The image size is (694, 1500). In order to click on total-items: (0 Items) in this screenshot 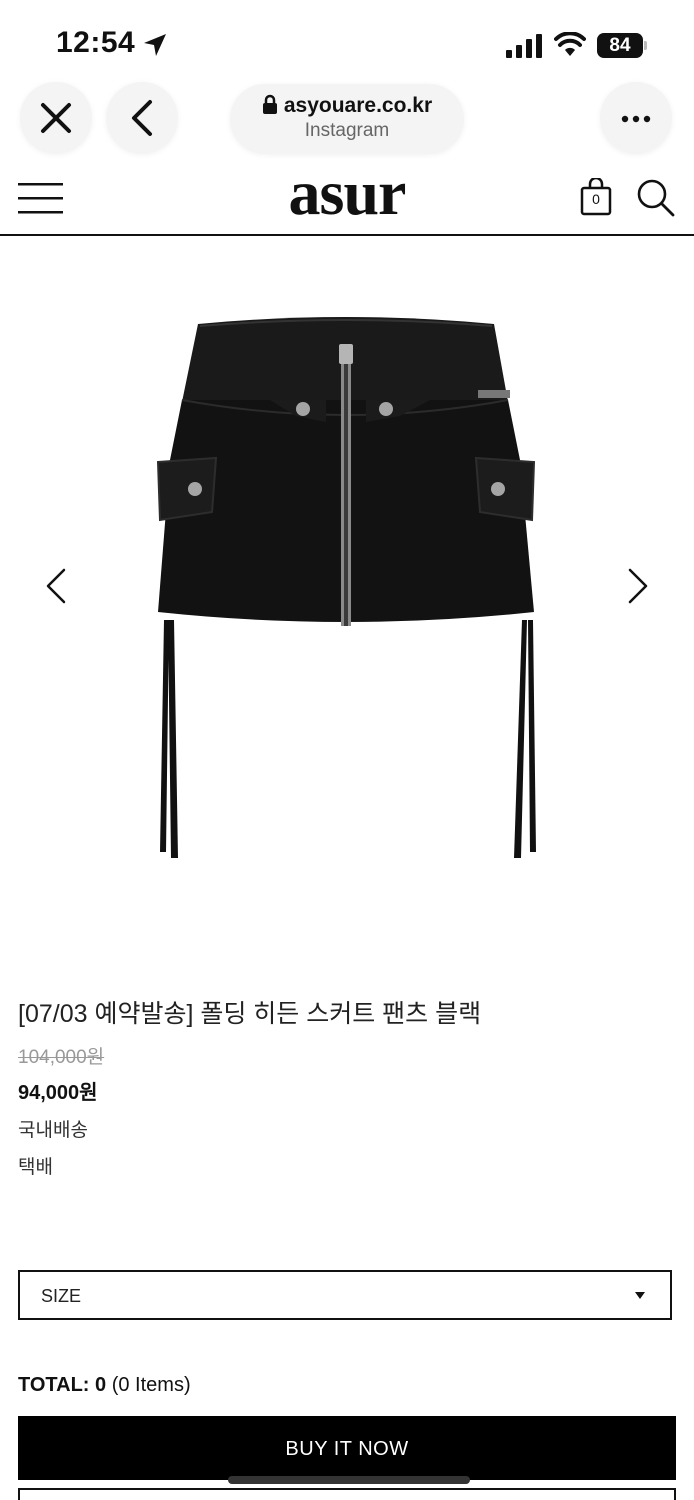, I will do `click(148, 1385)`.